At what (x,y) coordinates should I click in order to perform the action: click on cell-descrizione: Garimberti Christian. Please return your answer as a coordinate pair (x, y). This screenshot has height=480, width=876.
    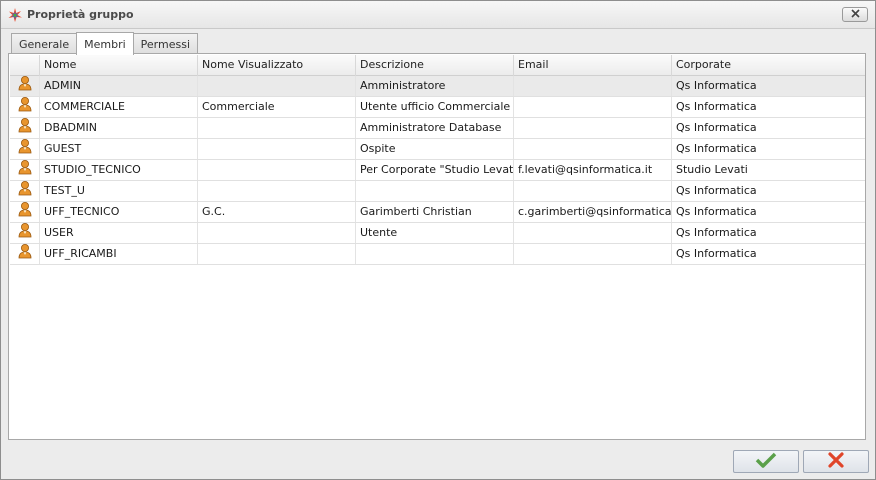
    Looking at the image, I should click on (435, 212).